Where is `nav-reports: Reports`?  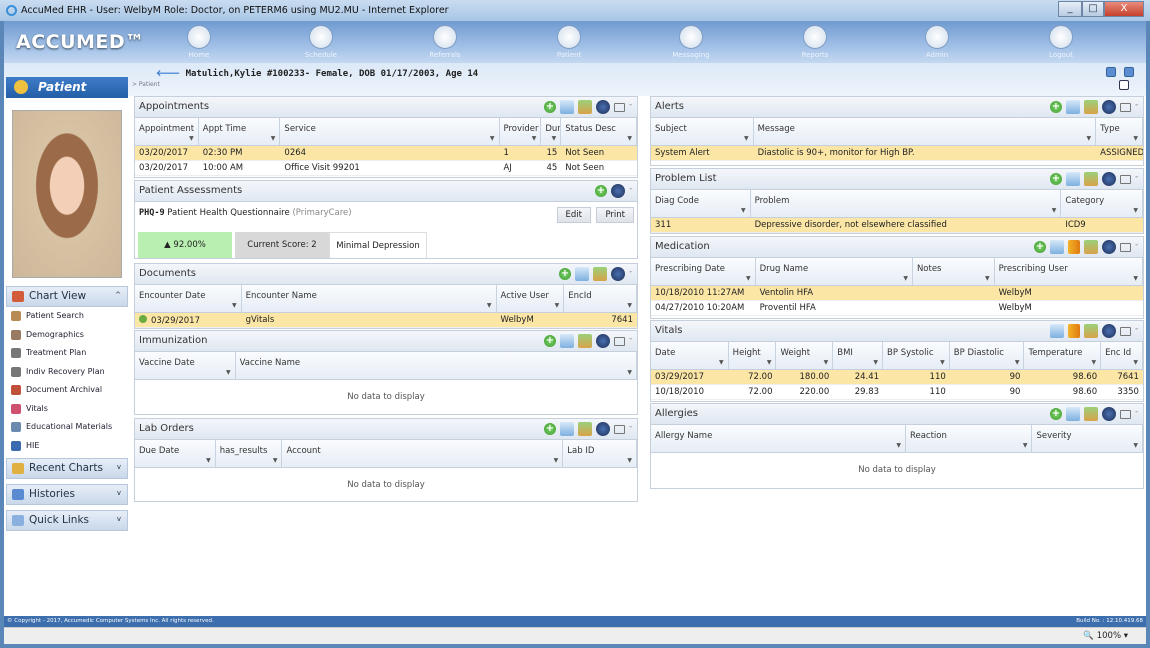
nav-reports: Reports is located at coordinates (815, 42).